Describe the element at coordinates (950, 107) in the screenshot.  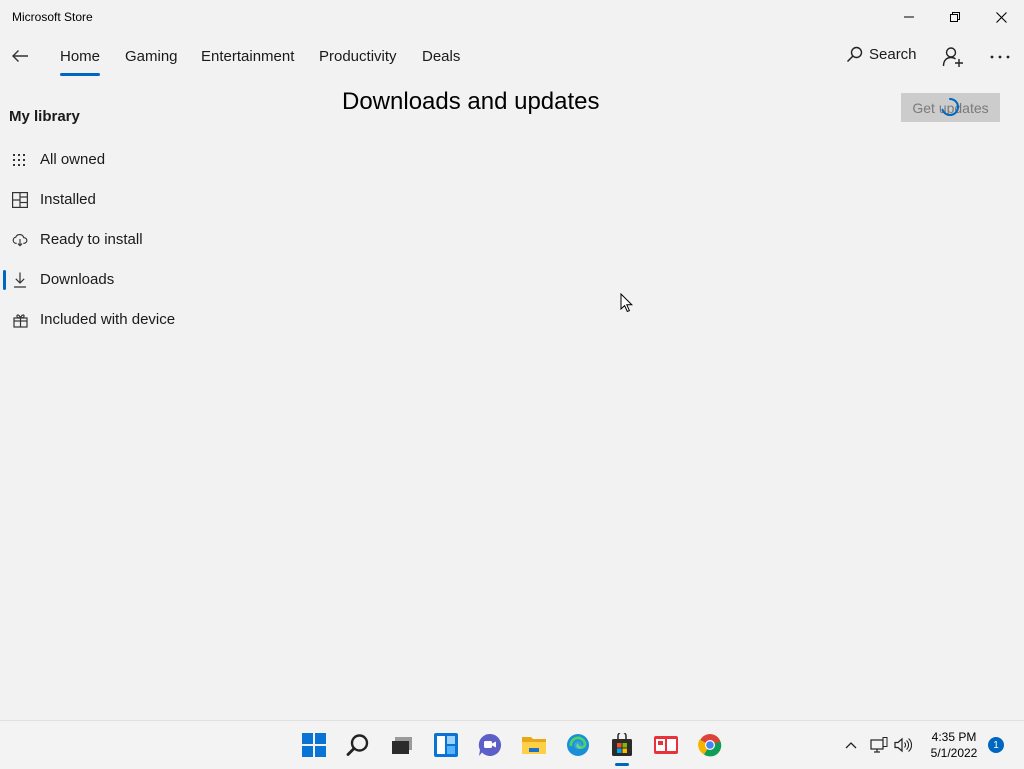
I see `loading-spinner-icon` at that location.